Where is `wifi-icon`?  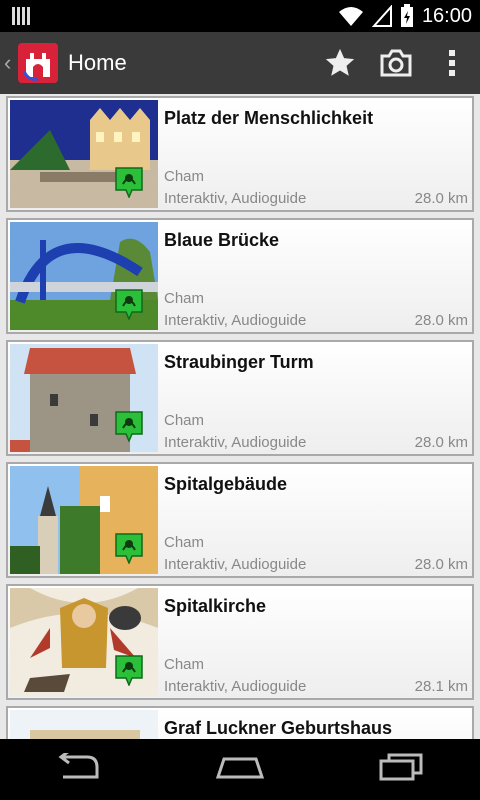 wifi-icon is located at coordinates (350, 16).